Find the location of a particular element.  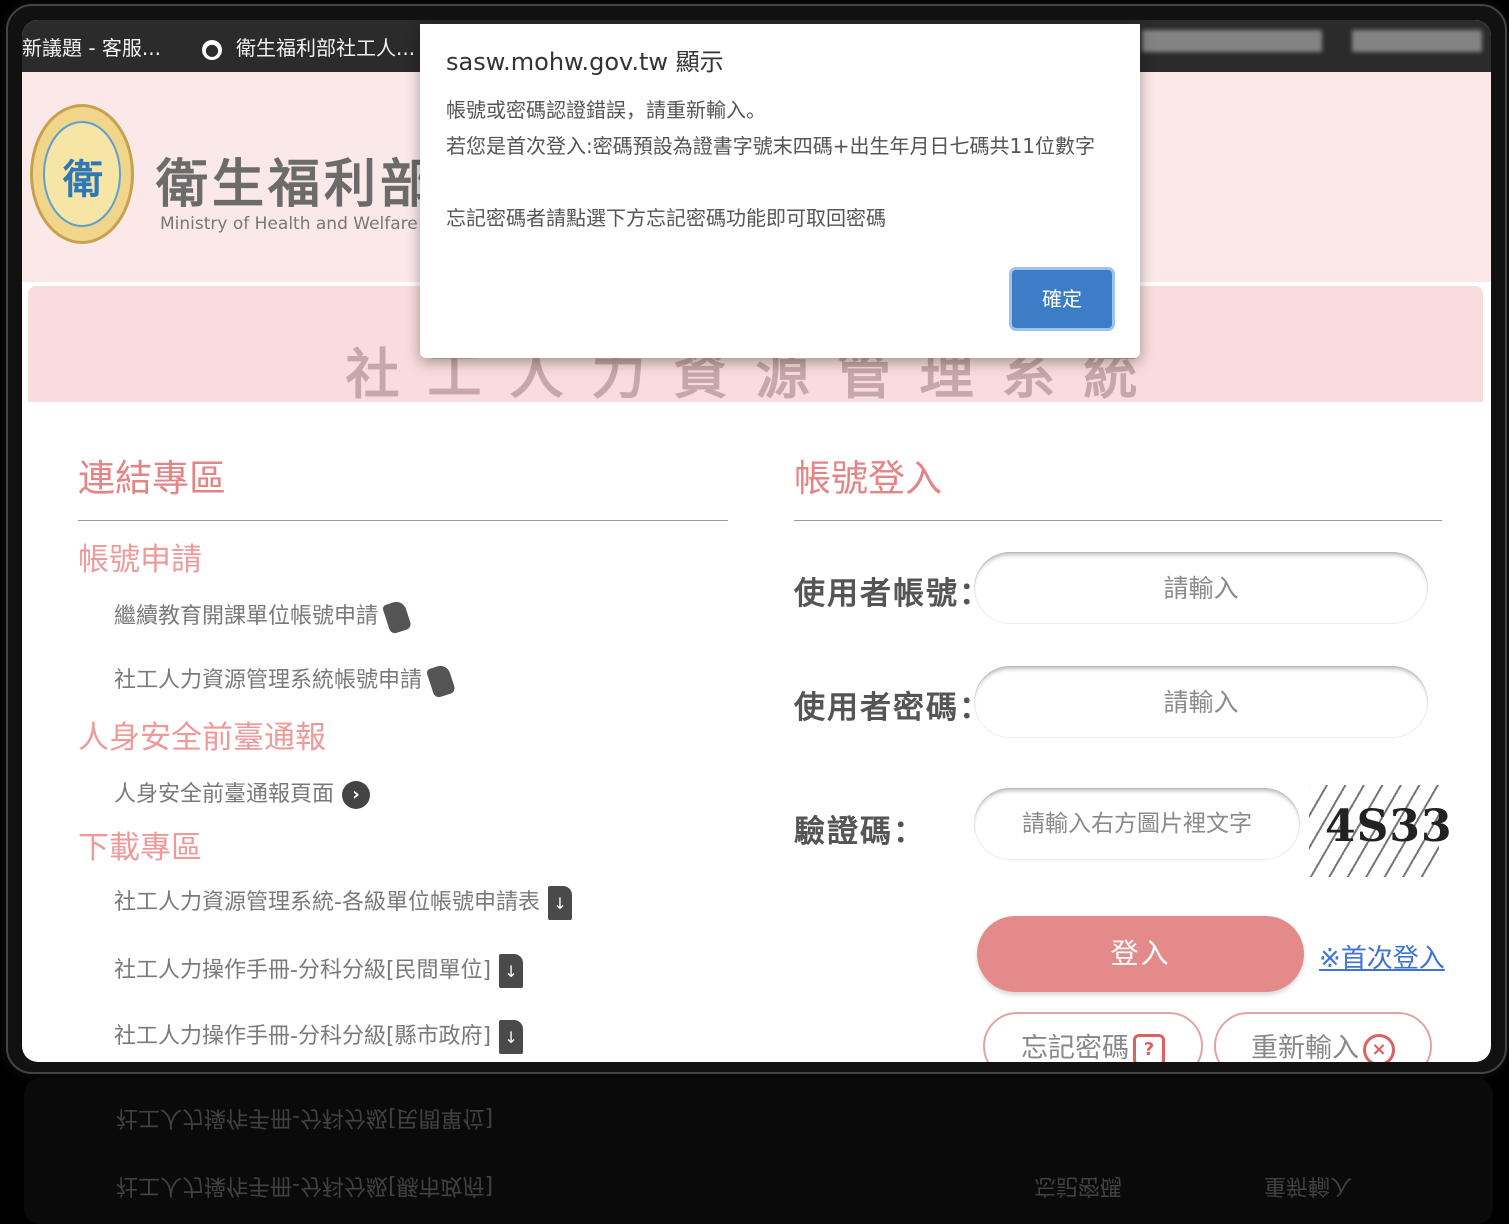

reflection-text: 重新輸入 is located at coordinates (1308, 1185).